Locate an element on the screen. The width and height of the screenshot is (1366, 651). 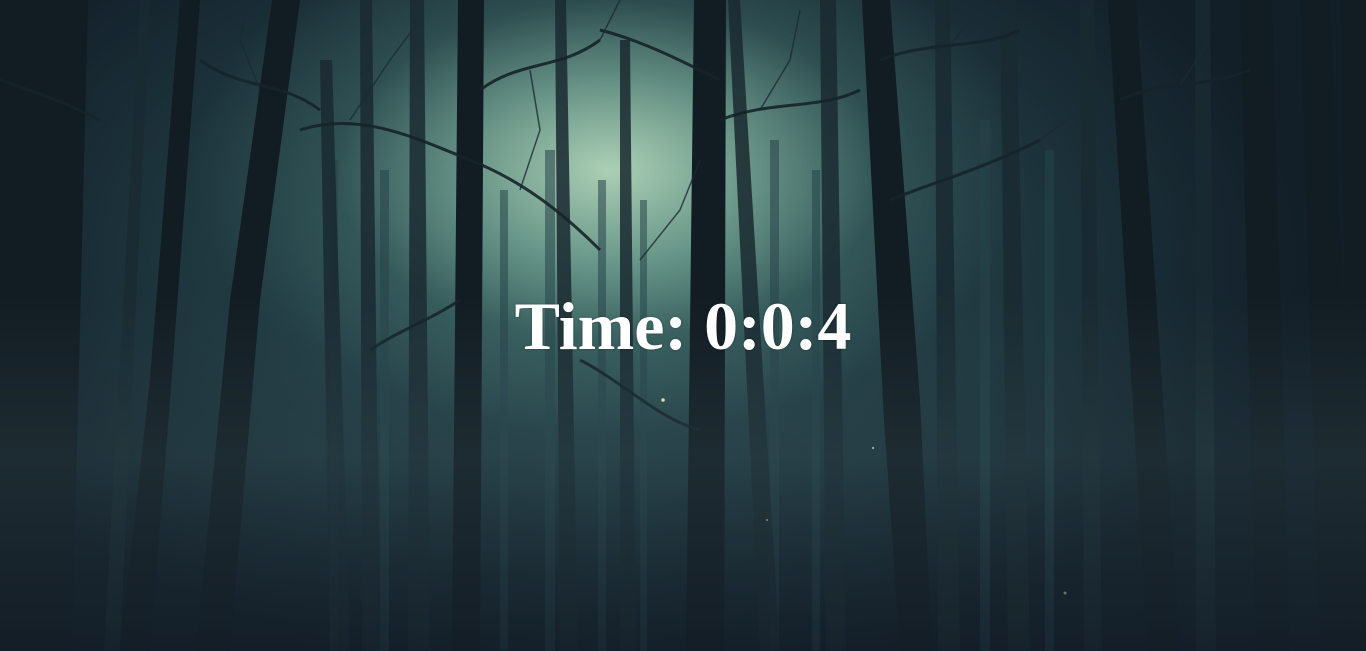
timer-label: Time: is located at coordinates (601, 326).